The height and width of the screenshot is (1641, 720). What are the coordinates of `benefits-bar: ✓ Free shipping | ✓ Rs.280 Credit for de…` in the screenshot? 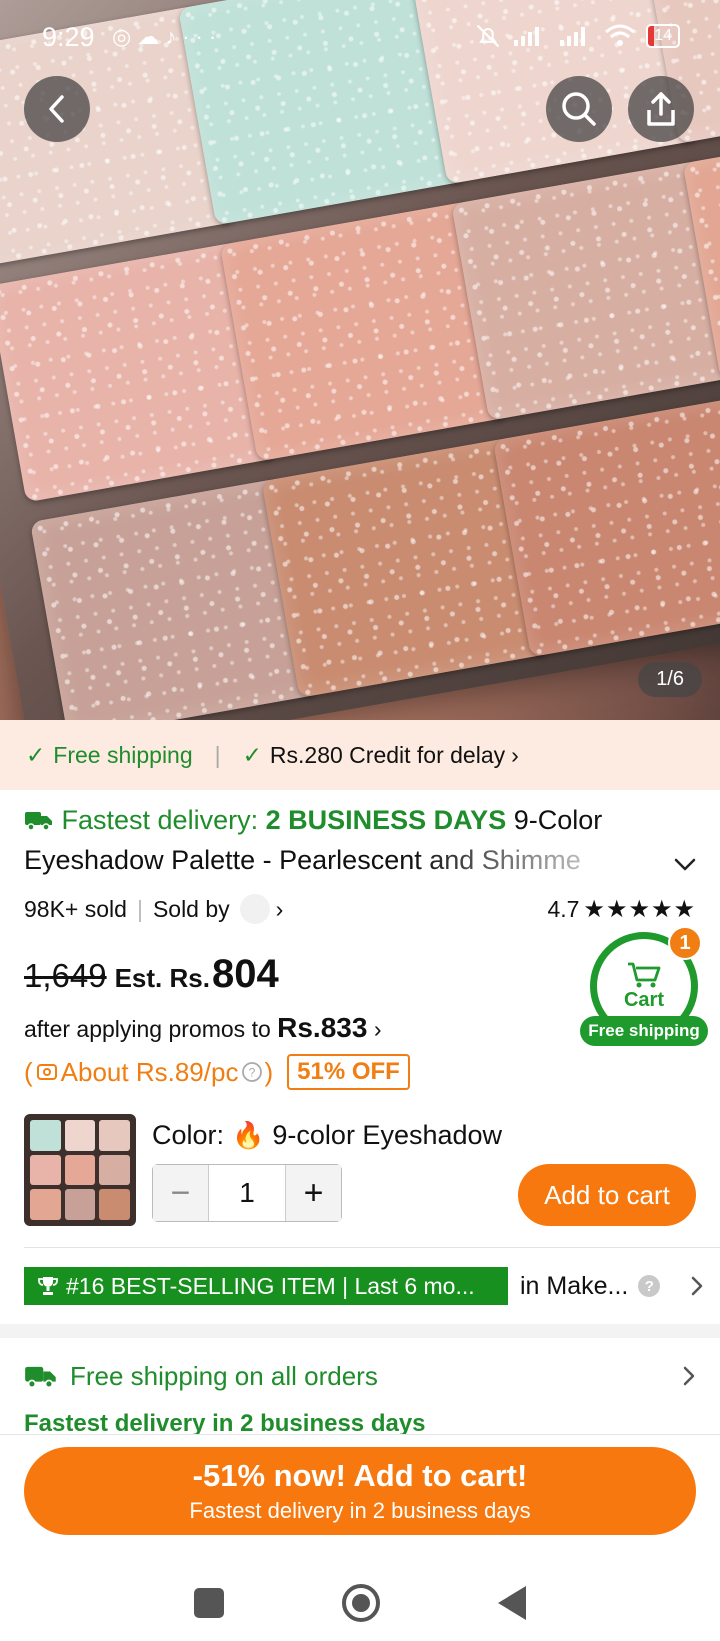 It's located at (360, 755).